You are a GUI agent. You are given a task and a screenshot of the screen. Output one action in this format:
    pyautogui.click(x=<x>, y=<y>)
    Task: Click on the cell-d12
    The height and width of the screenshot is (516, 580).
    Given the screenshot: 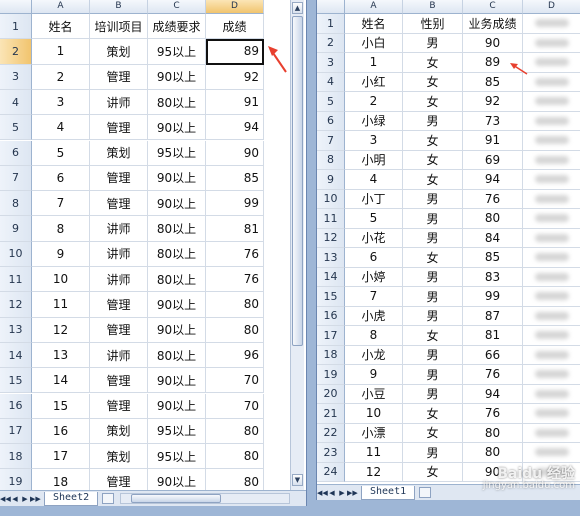 What is the action you would take?
    pyautogui.click(x=551, y=238)
    